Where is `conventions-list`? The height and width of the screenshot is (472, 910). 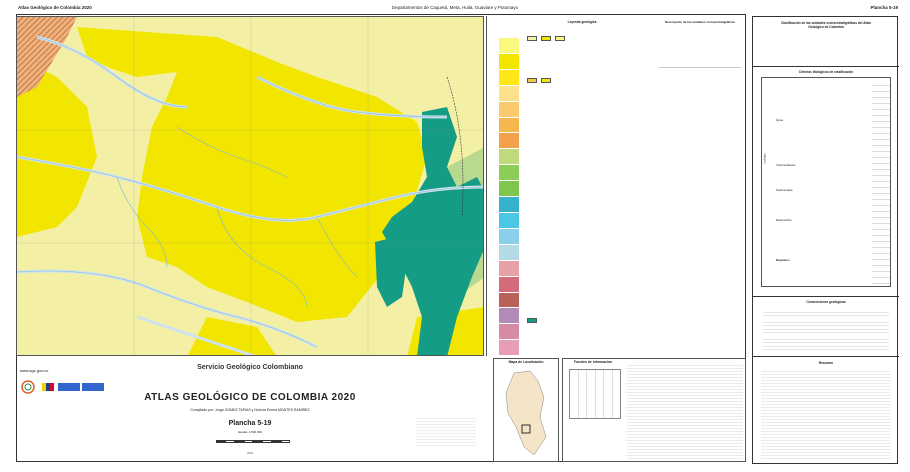 conventions-list is located at coordinates (826, 331).